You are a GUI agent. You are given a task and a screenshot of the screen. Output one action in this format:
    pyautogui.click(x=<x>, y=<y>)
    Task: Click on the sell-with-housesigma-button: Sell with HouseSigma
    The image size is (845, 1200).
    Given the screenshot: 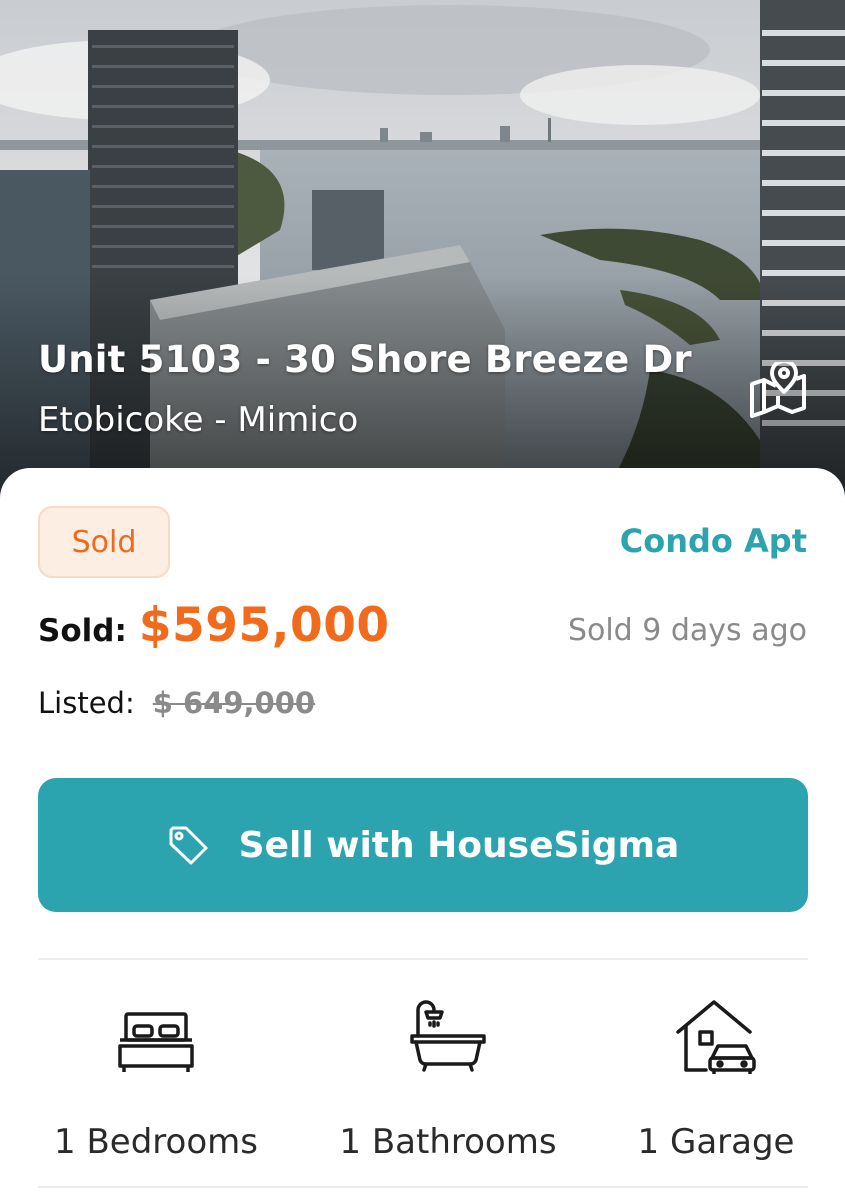 What is the action you would take?
    pyautogui.click(x=423, y=845)
    